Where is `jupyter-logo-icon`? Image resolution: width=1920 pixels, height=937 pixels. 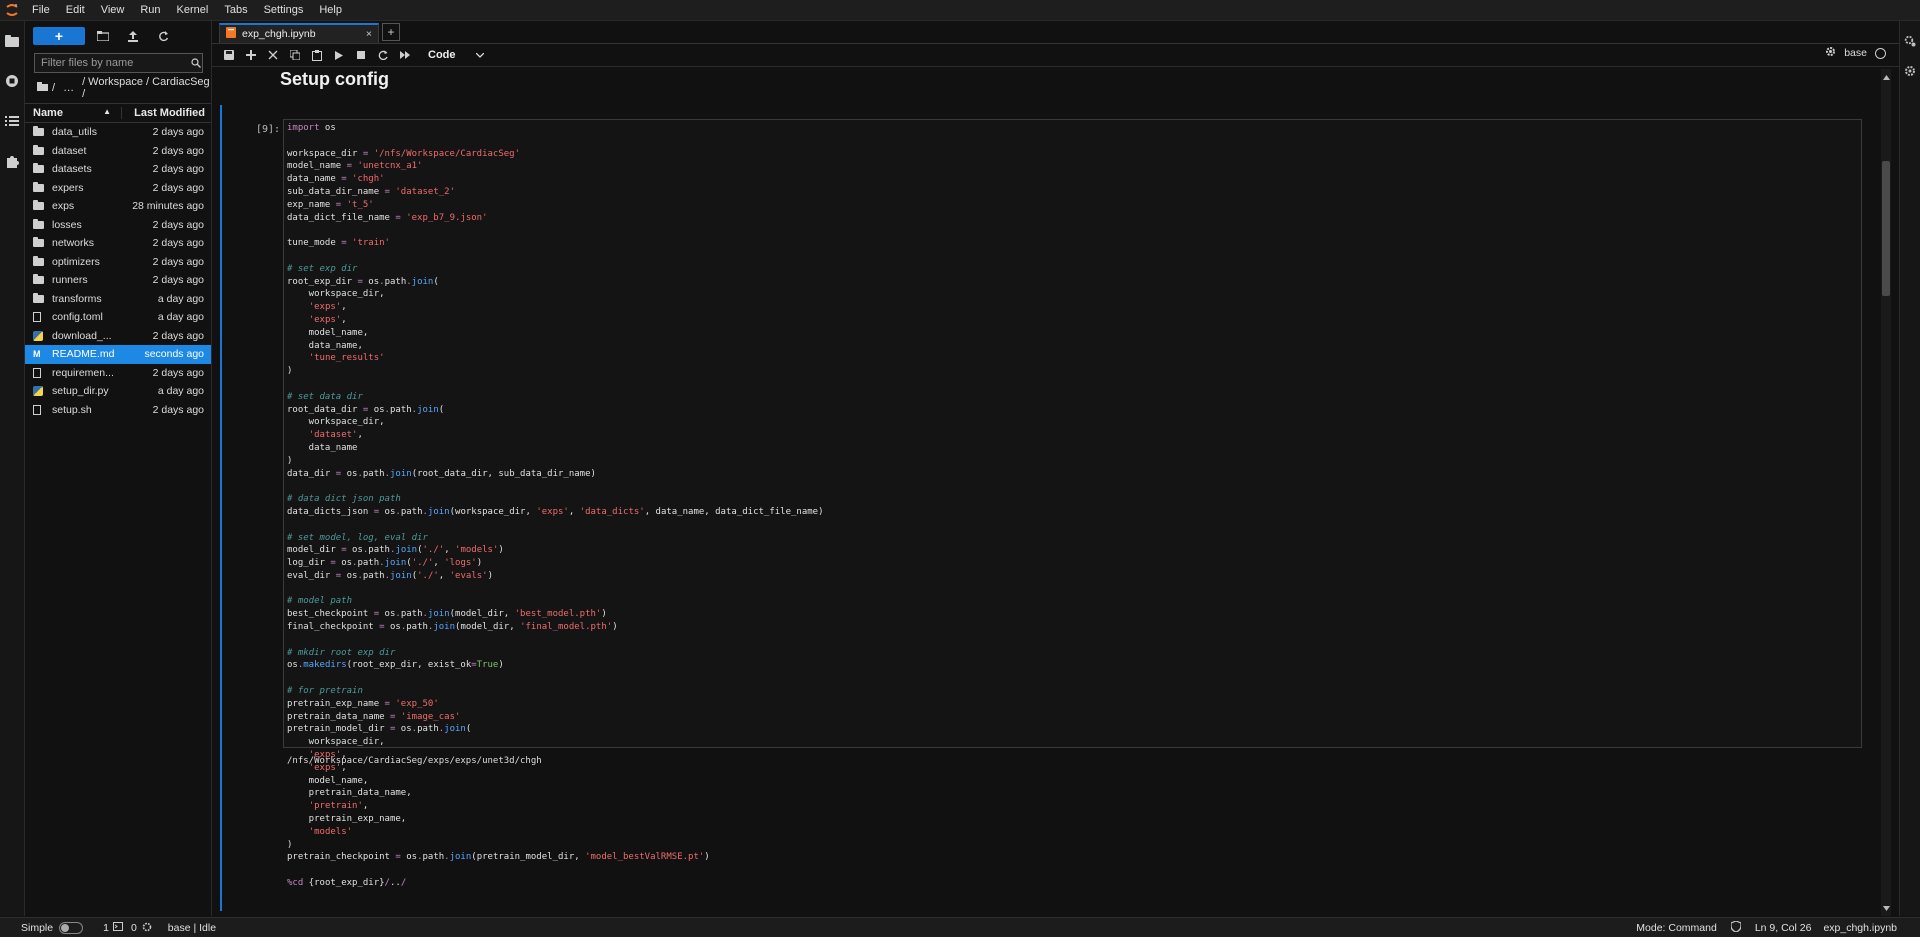
jupyter-logo-icon is located at coordinates (12, 10).